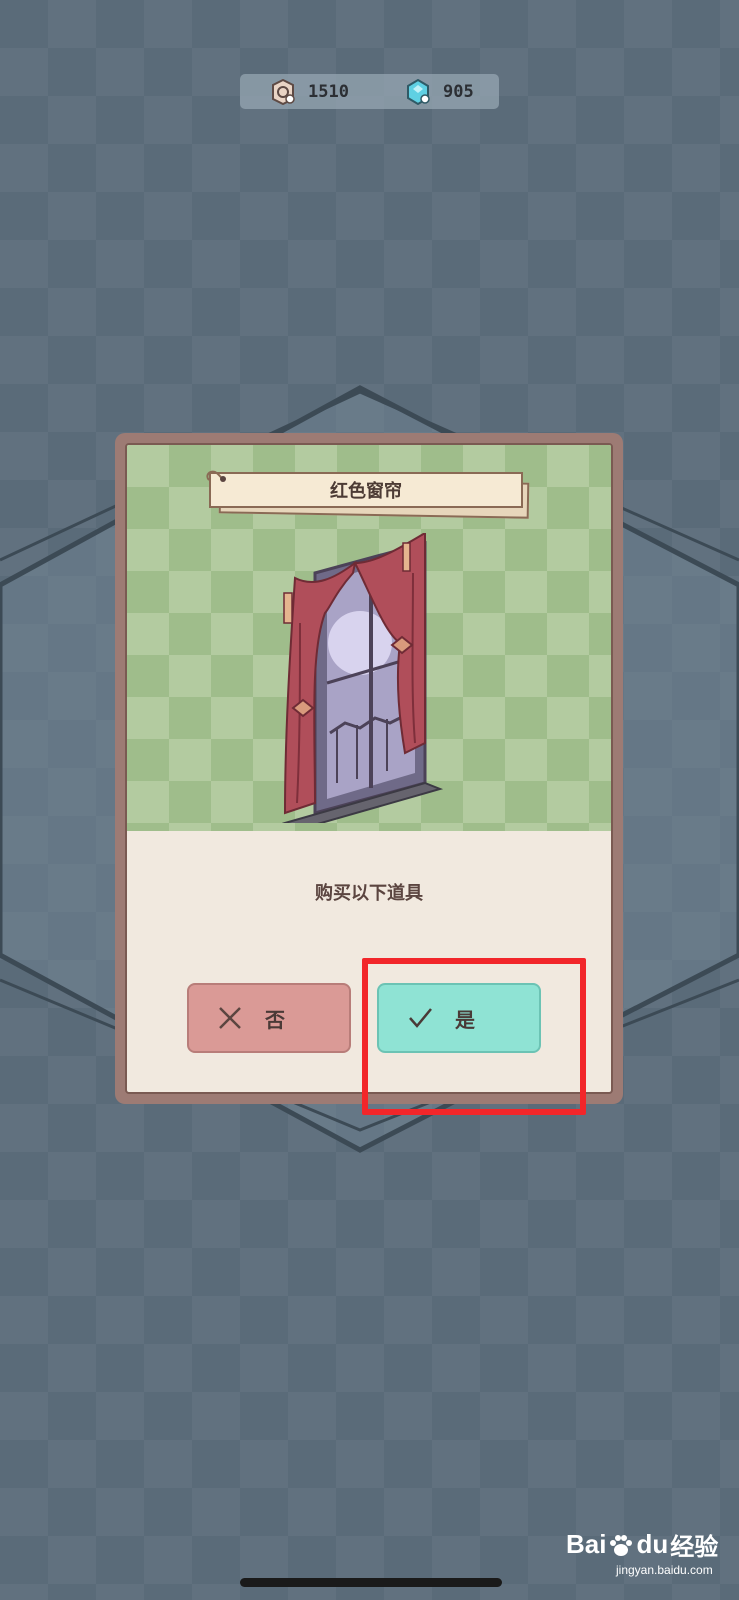  Describe the element at coordinates (283, 92) in the screenshot. I see `coin-icon` at that location.